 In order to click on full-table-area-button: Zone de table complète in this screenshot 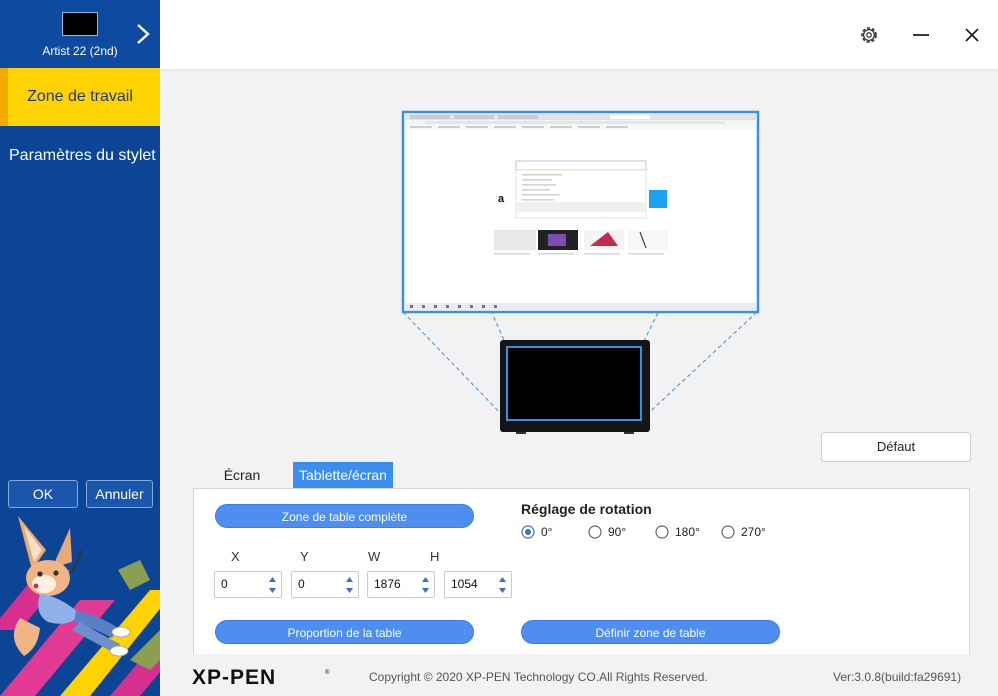, I will do `click(344, 516)`.